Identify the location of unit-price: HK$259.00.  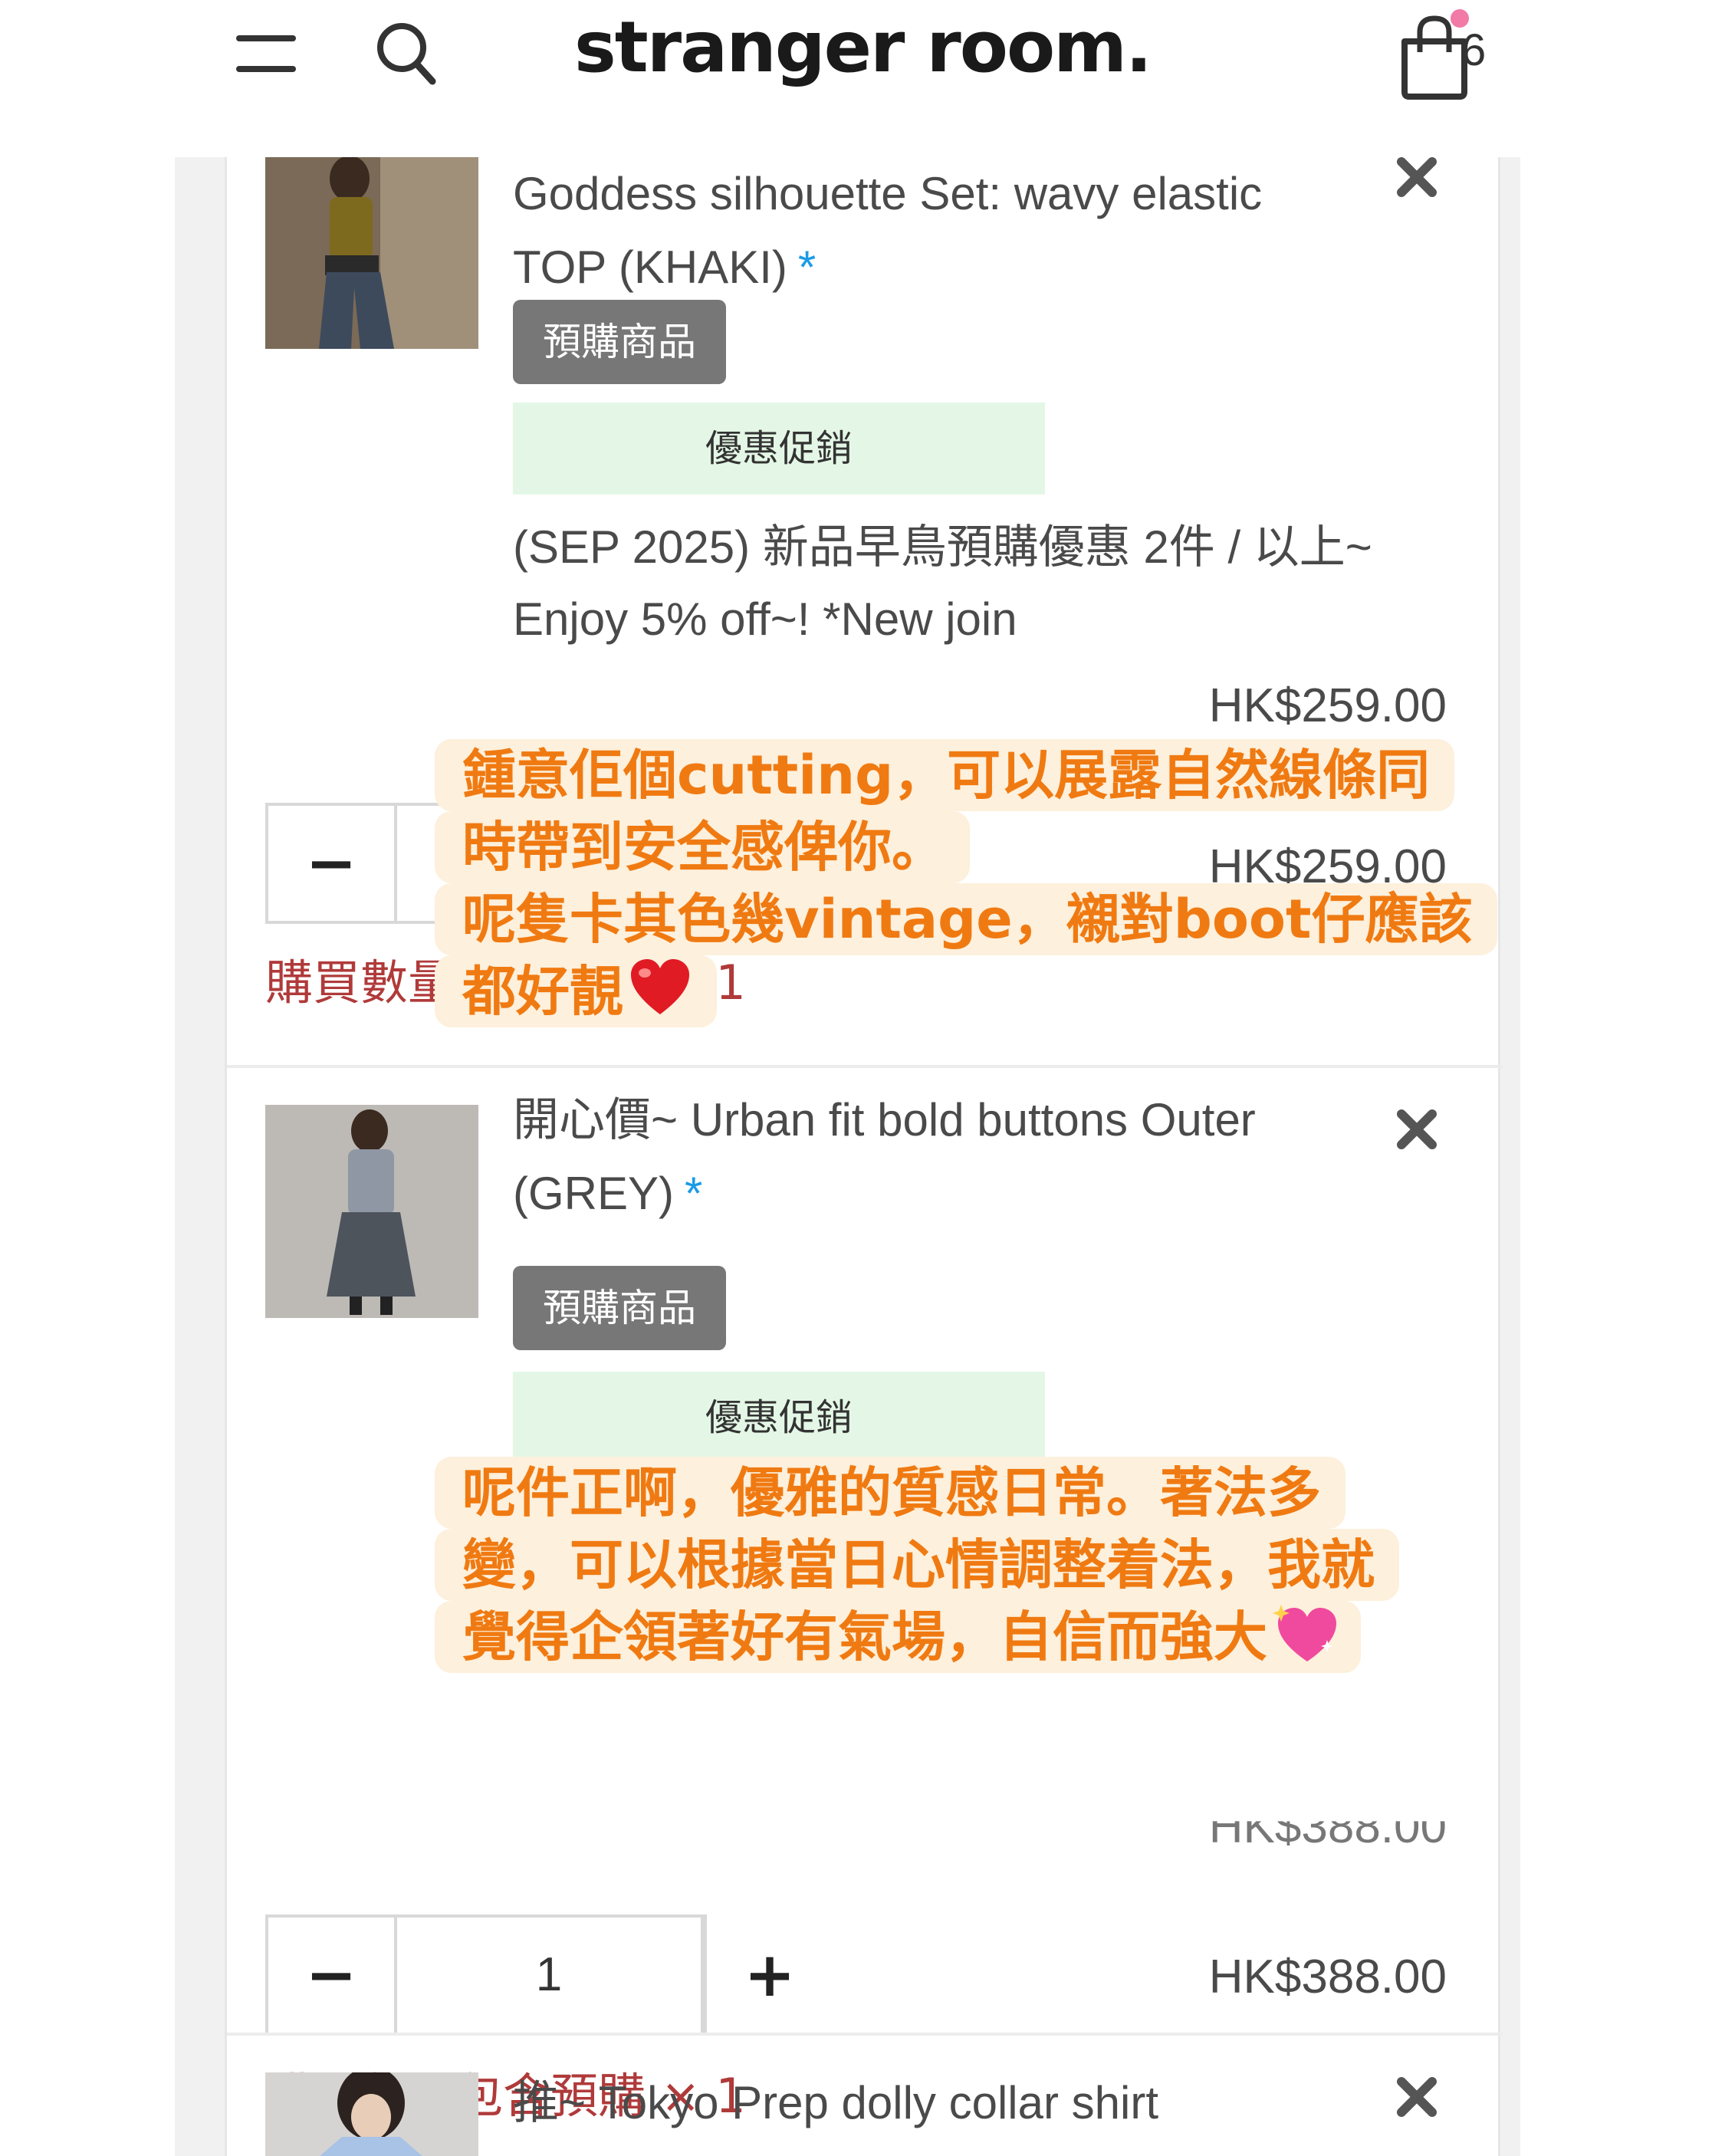
(1327, 705).